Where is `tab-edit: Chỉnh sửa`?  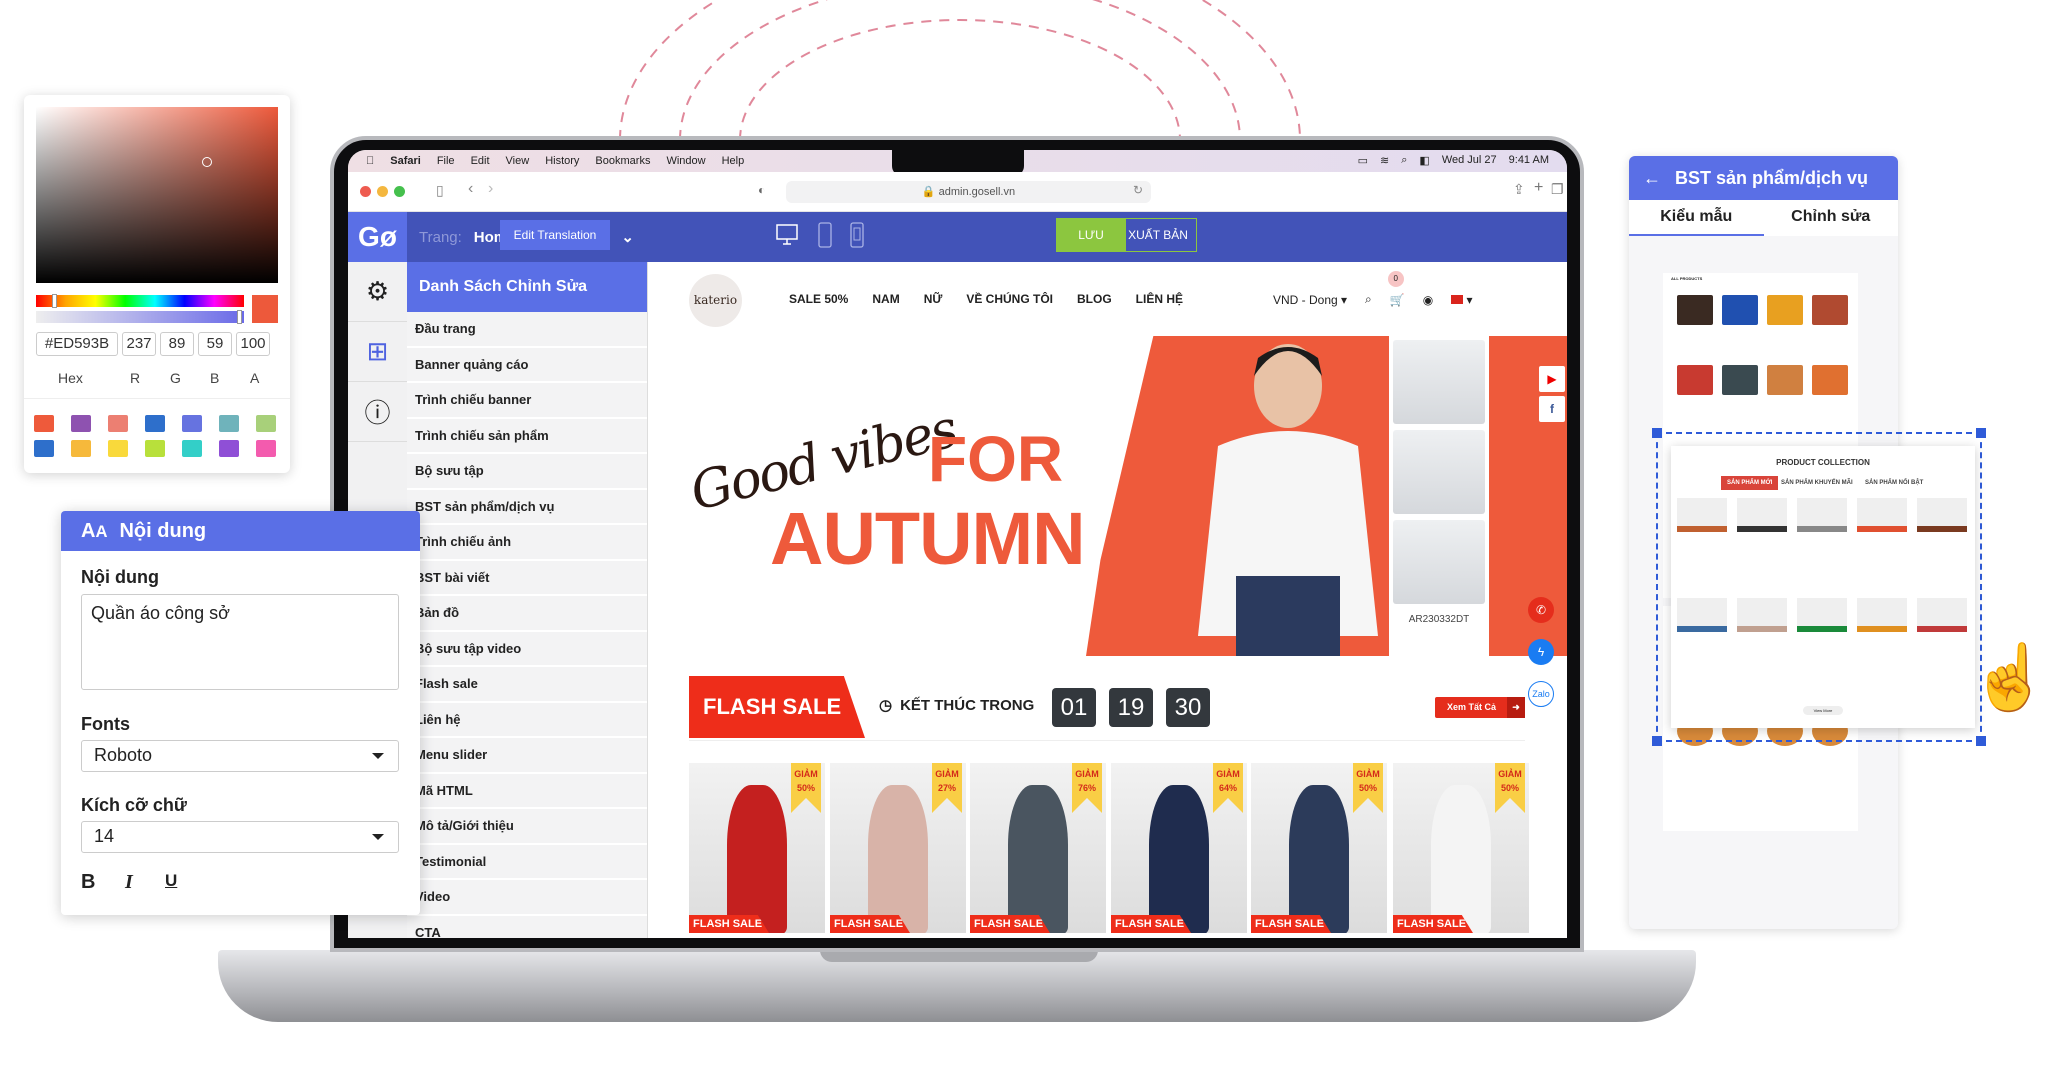
tab-edit: Chỉnh sửa is located at coordinates (1831, 218).